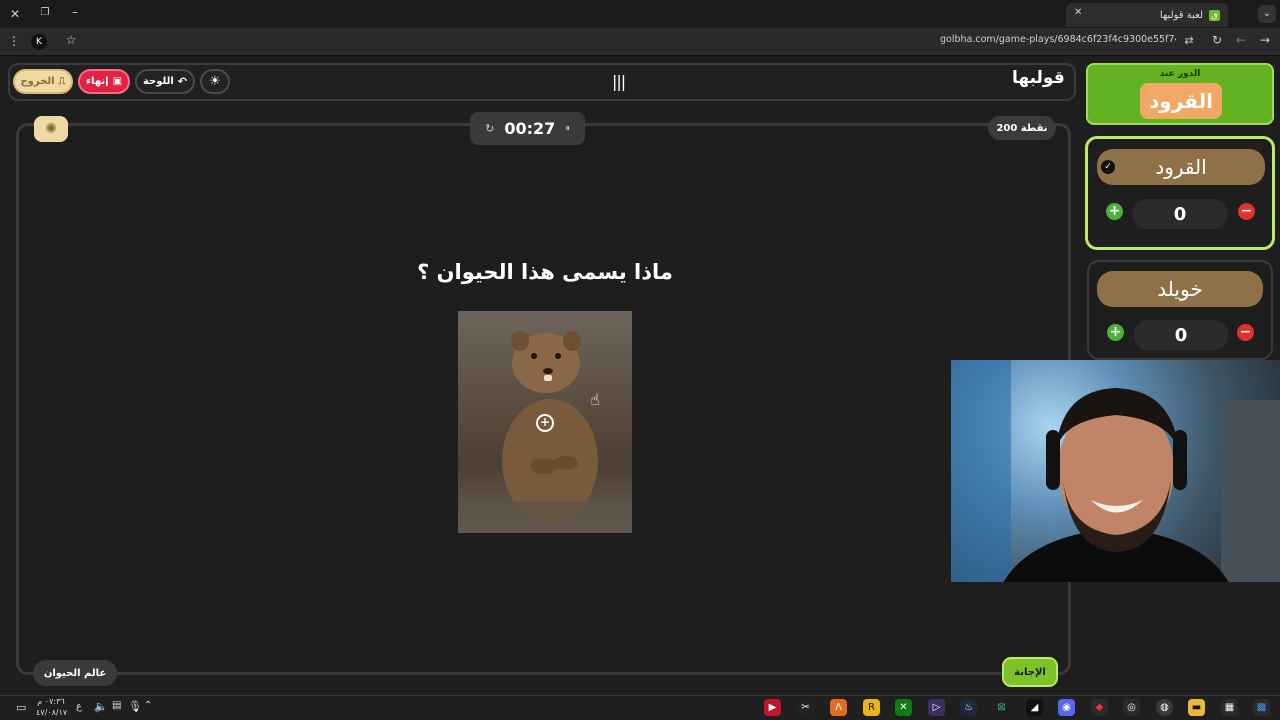 The height and width of the screenshot is (720, 1280). What do you see at coordinates (772, 707) in the screenshot?
I see `youtube-app-icon: ▶` at bounding box center [772, 707].